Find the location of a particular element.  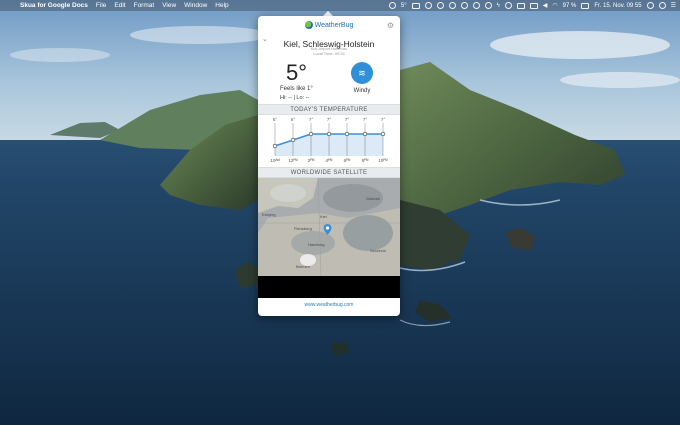

time-label: 2ᴾᴹ is located at coordinates (311, 160).